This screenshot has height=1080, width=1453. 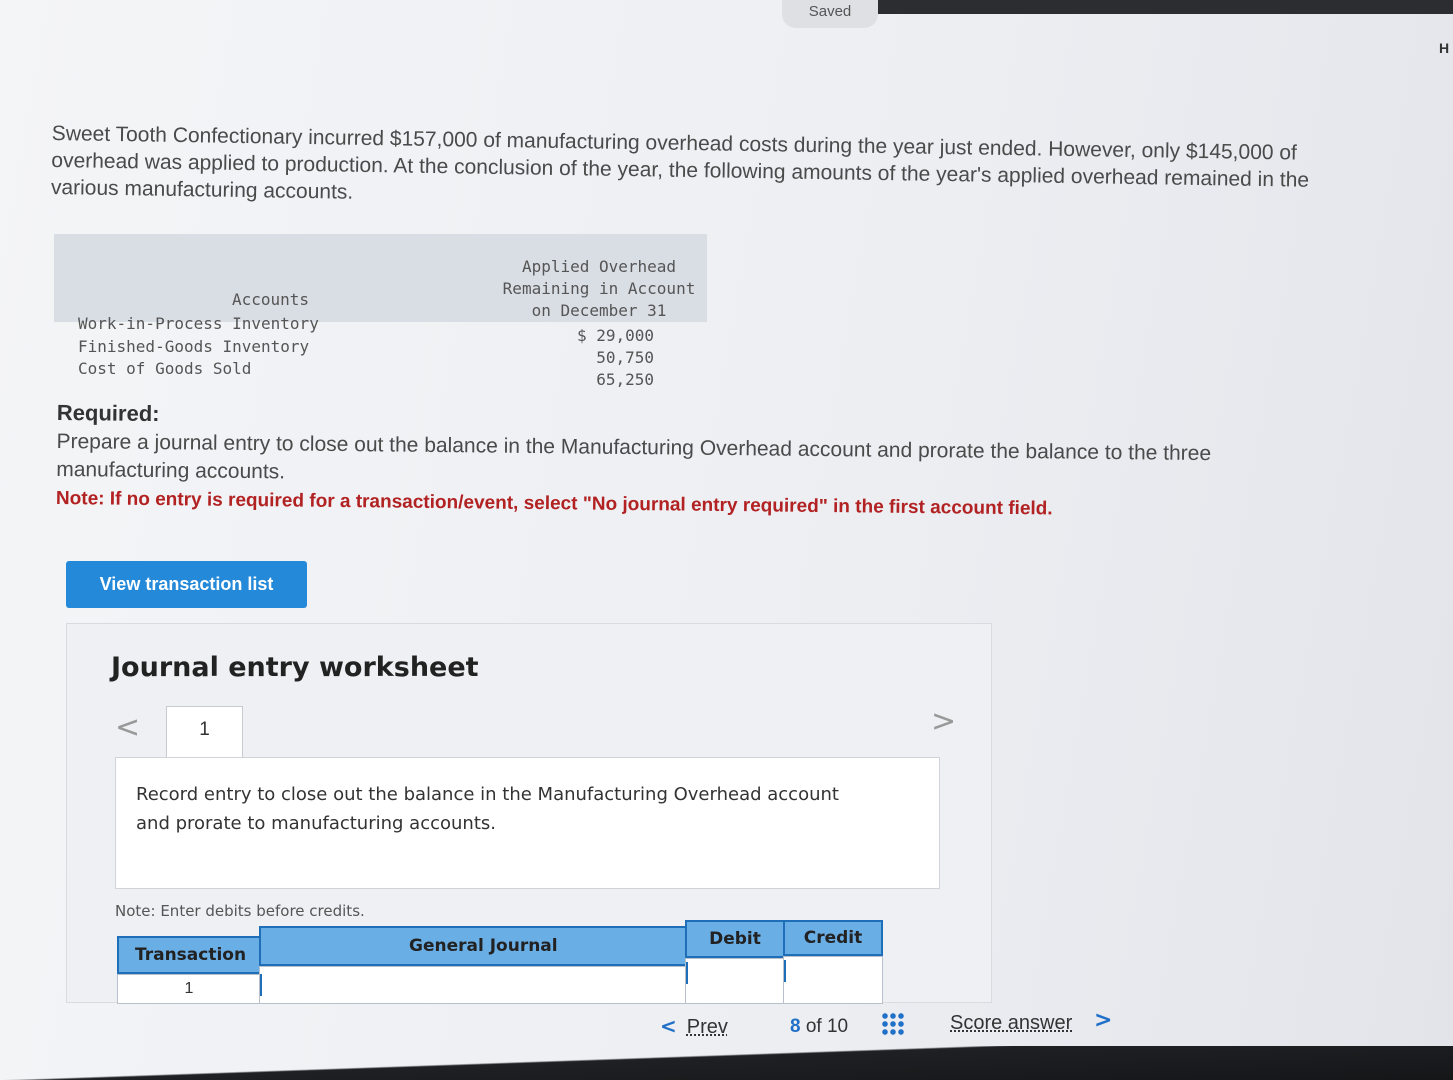 What do you see at coordinates (615, 335) in the screenshot?
I see `row-amount: $ 29,000` at bounding box center [615, 335].